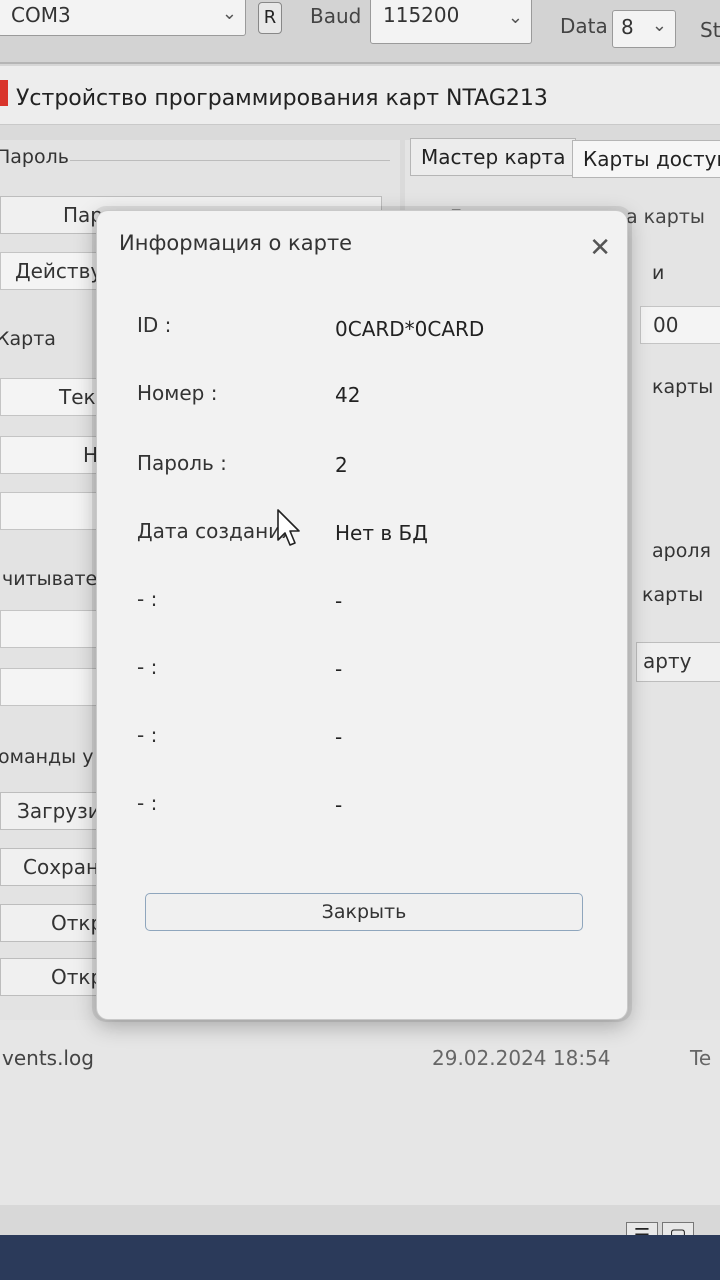 This screenshot has width=720, height=1280. I want to click on commands-group-label: оманды у, so click(47, 757).